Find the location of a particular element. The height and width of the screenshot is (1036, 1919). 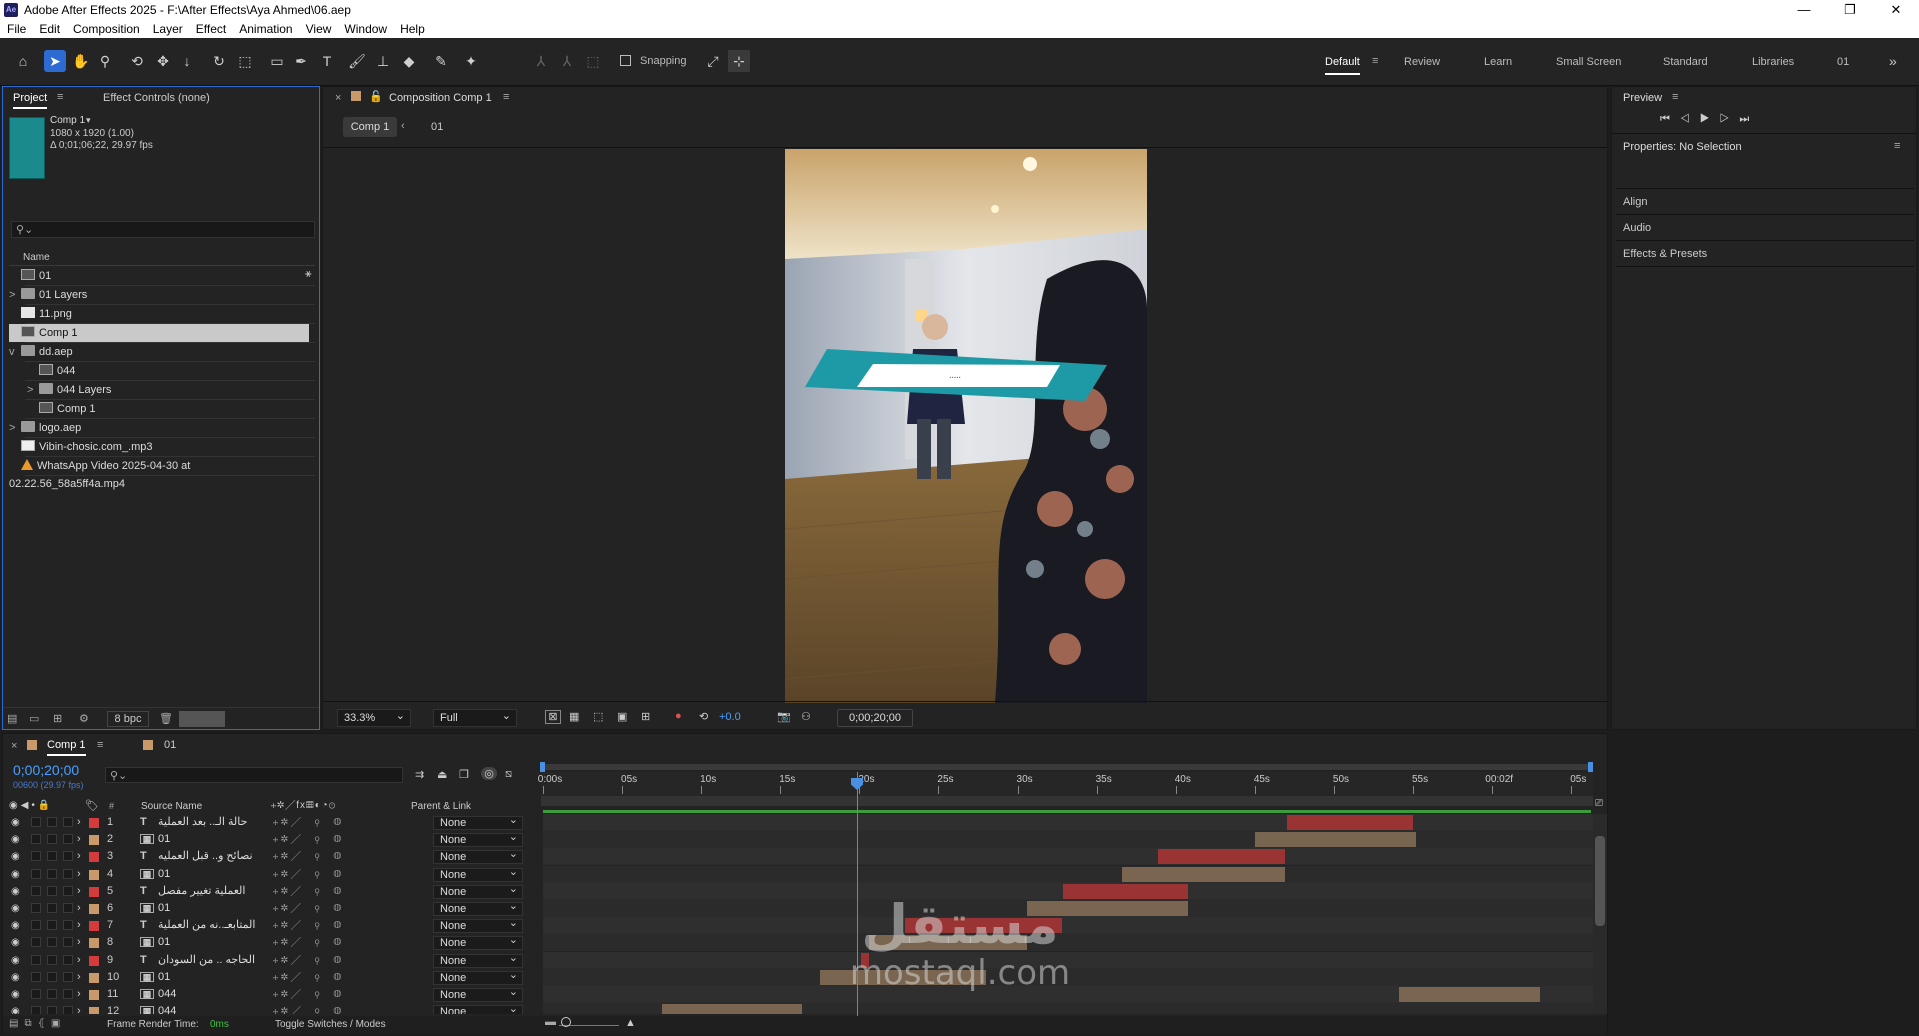

layer-row: ◉ › 12 ▦ 044 ⧾ ✲ ╱ ⚲ ◍ None is located at coordinates (273, 1008).